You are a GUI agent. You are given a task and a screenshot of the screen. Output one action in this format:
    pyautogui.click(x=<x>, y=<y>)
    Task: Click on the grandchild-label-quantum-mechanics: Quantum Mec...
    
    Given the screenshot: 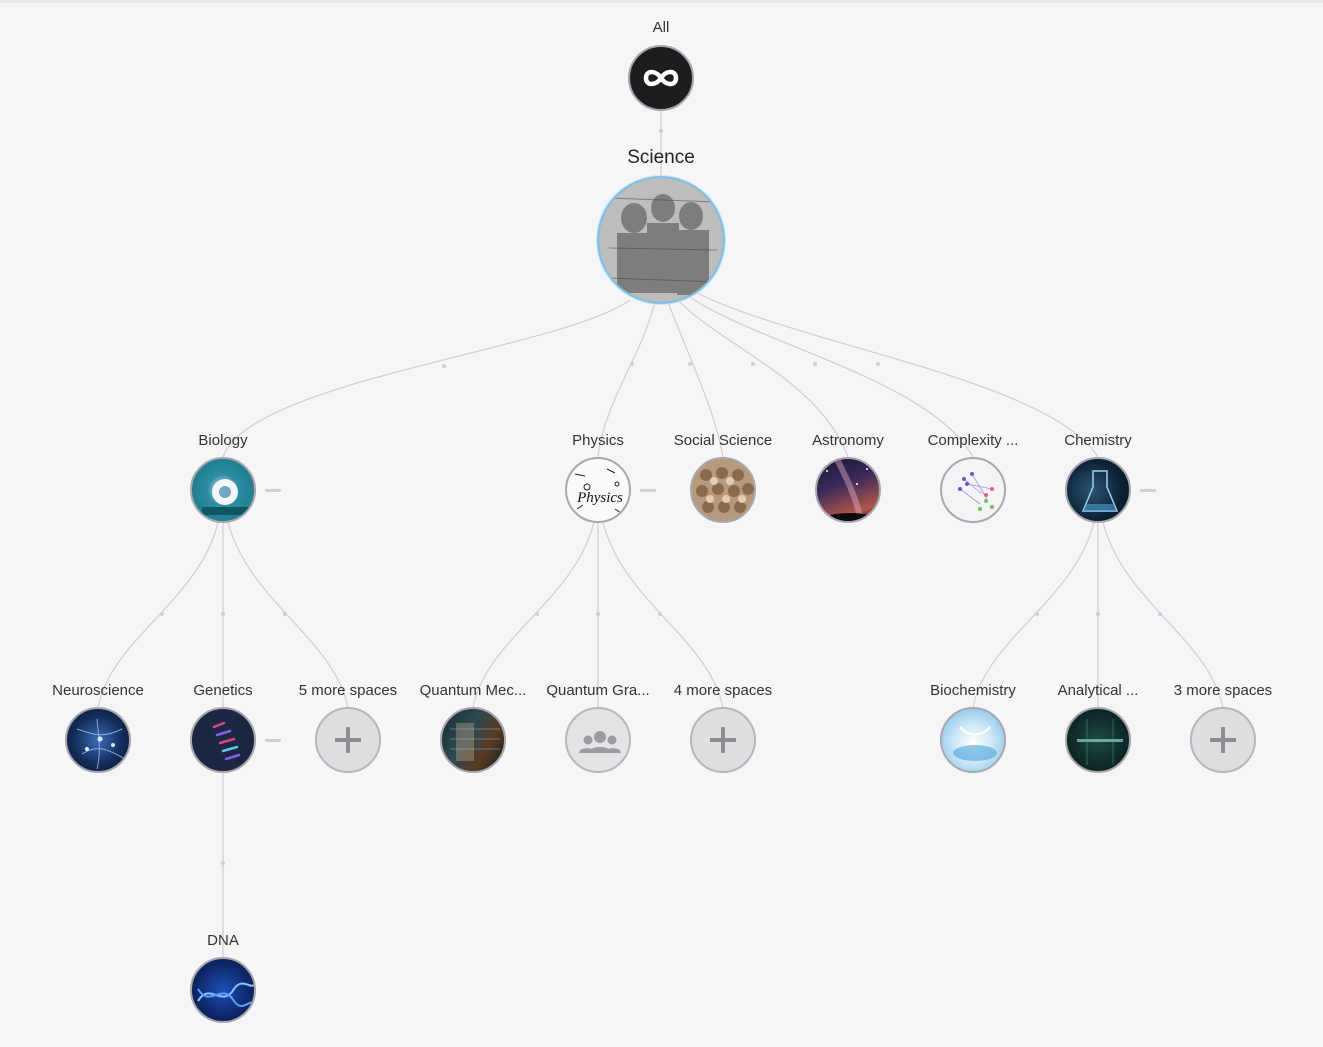 What is the action you would take?
    pyautogui.click(x=473, y=690)
    